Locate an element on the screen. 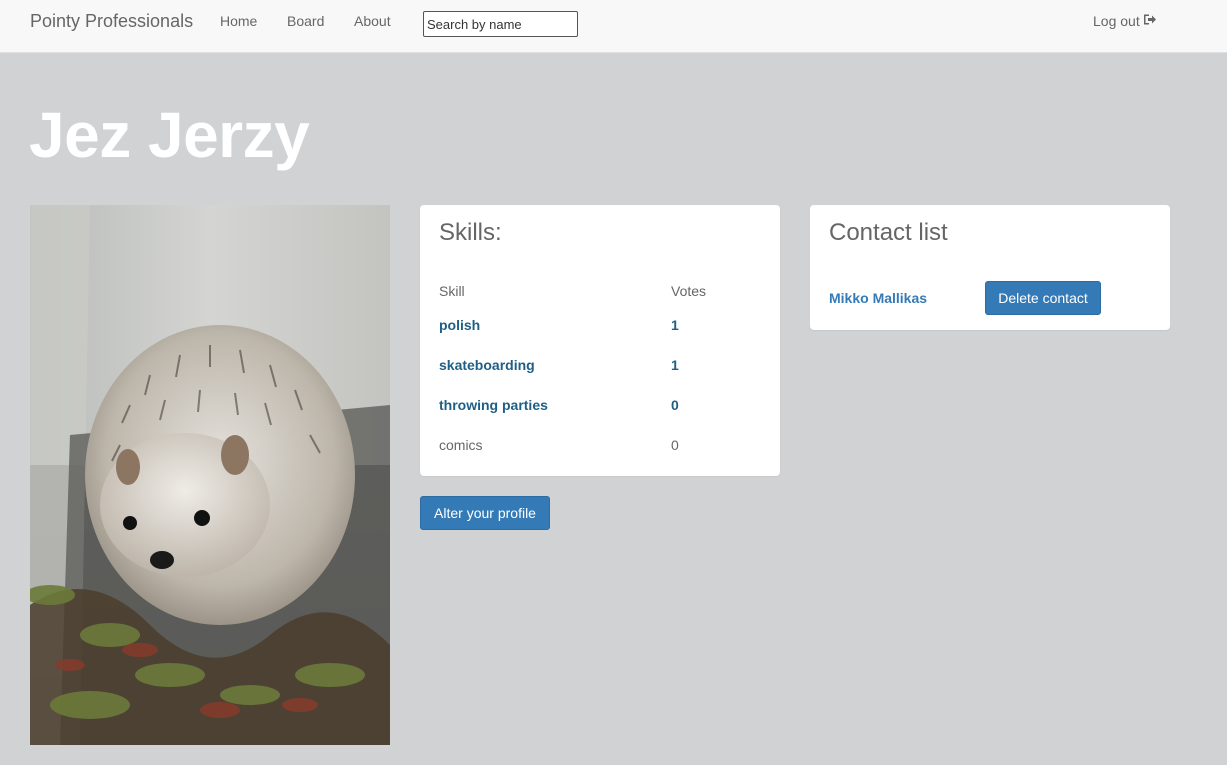  logout-label: Log out is located at coordinates (1116, 21).